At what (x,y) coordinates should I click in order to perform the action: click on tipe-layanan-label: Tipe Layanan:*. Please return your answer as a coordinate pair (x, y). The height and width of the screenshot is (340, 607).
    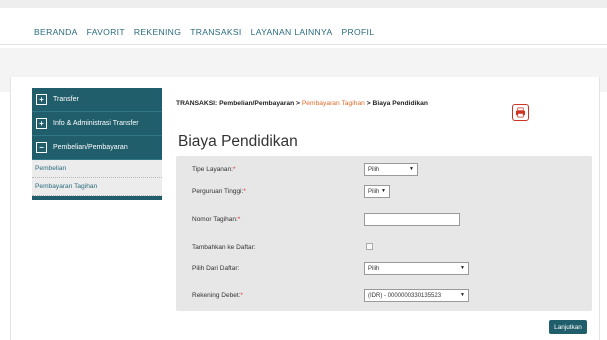
    Looking at the image, I should click on (214, 169).